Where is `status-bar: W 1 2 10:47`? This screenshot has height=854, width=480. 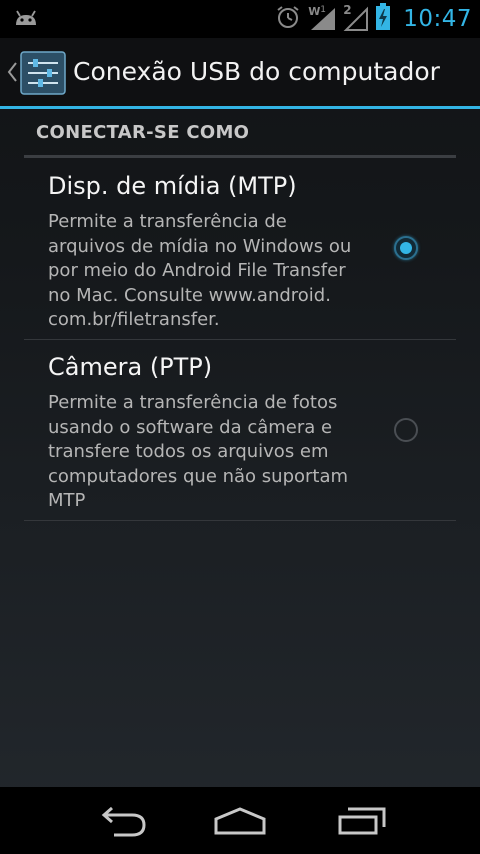
status-bar: W 1 2 10:47 is located at coordinates (240, 19).